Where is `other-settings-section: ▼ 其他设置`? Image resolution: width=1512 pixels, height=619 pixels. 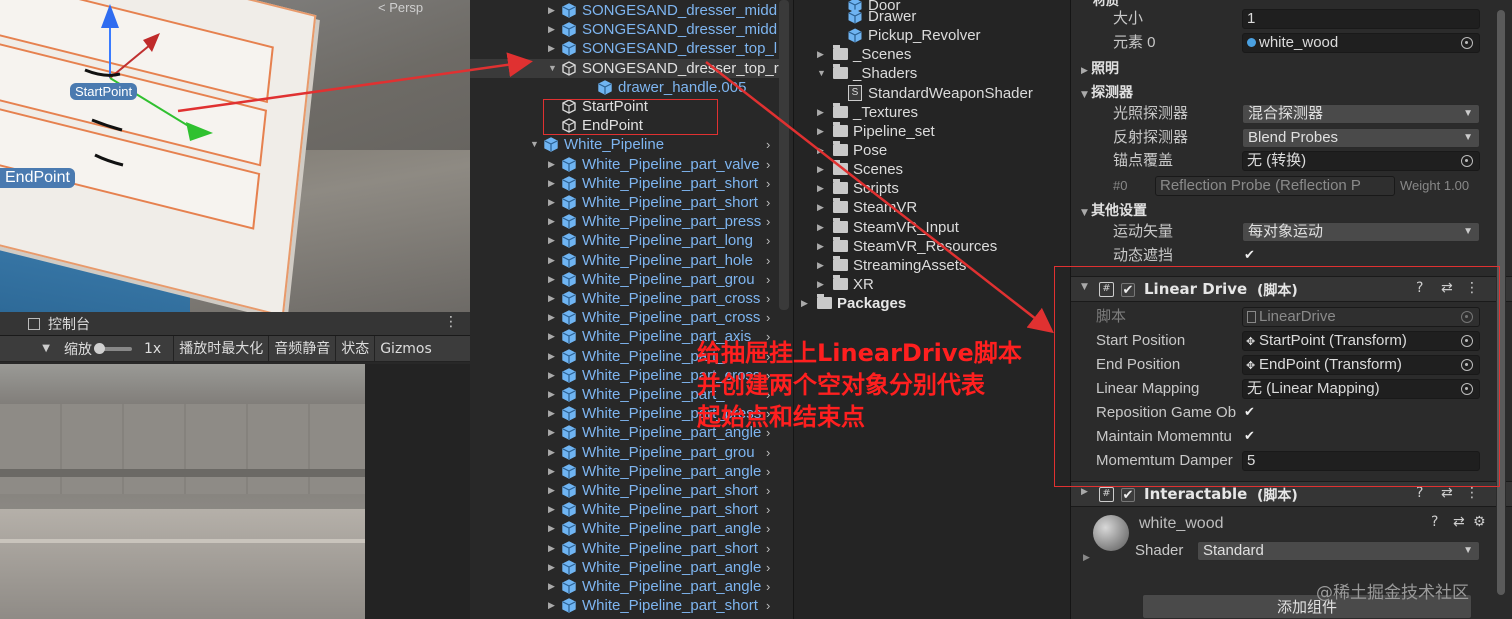
other-settings-section: ▼ 其他设置 is located at coordinates (1114, 210).